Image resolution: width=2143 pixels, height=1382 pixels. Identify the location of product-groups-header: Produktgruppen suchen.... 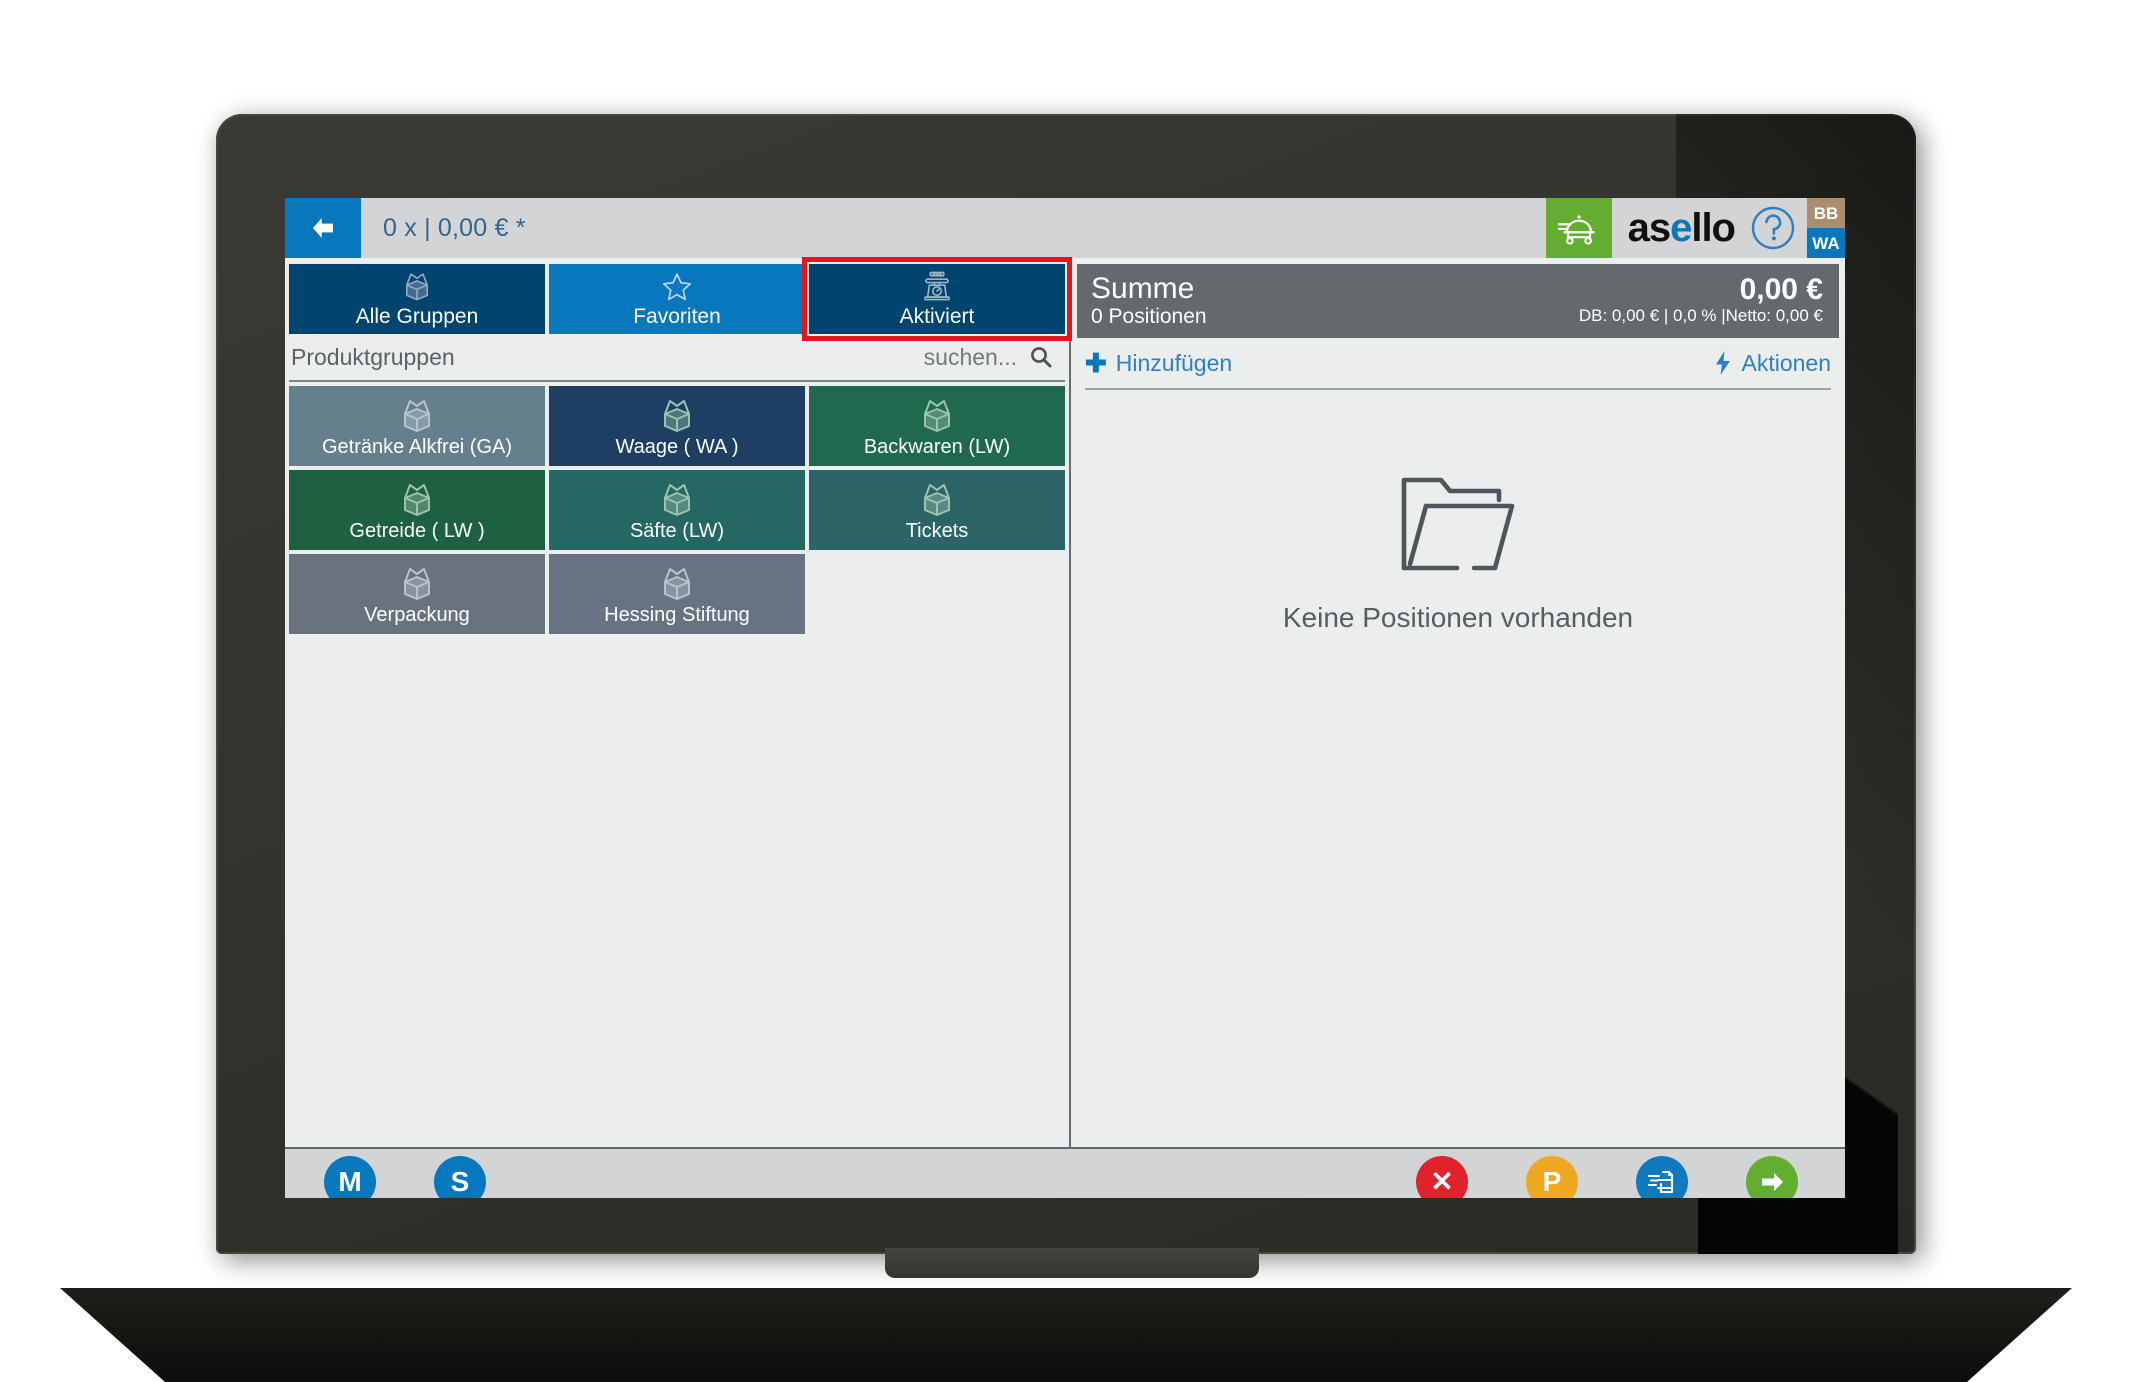
(677, 357).